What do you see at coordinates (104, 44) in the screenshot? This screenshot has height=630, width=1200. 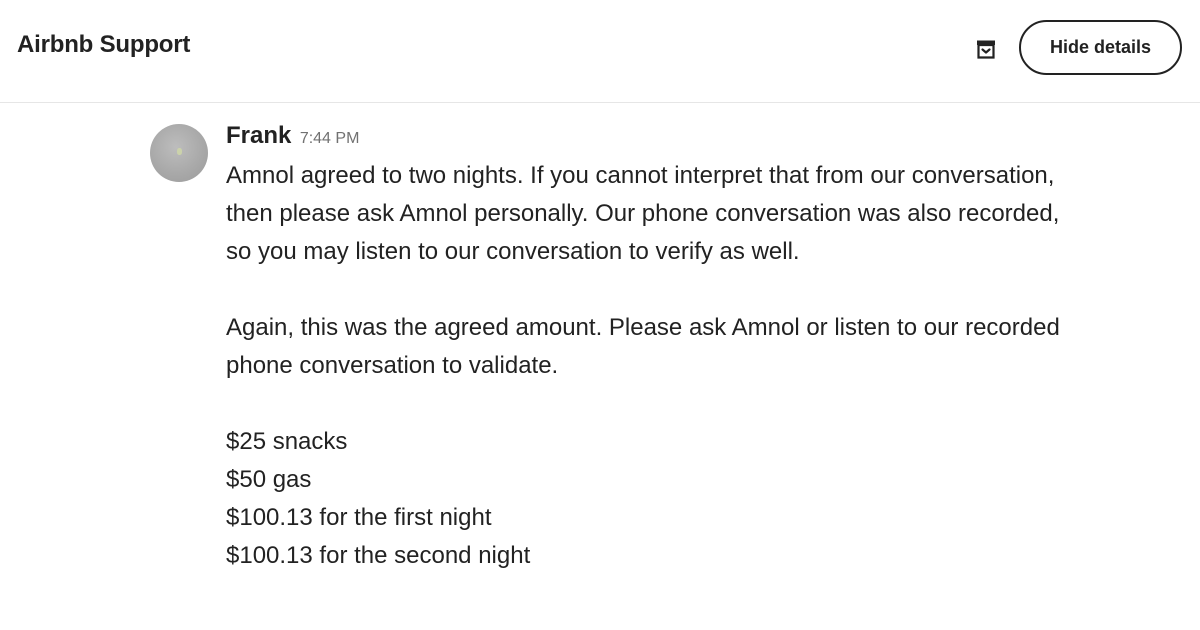 I see `page-title: Airbnb Support` at bounding box center [104, 44].